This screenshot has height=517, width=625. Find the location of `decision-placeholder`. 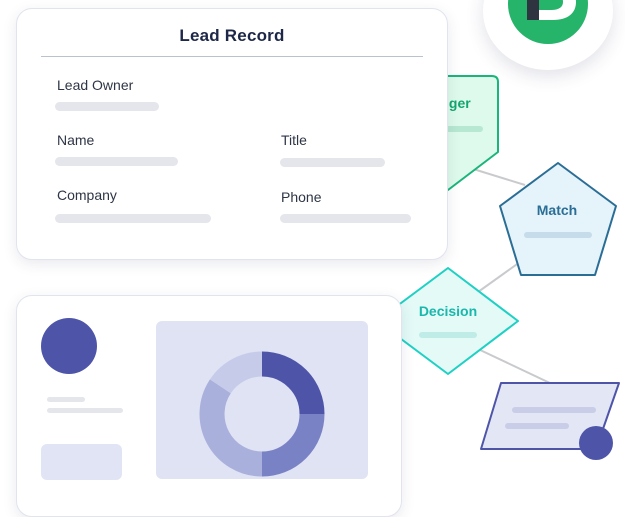

decision-placeholder is located at coordinates (448, 335).